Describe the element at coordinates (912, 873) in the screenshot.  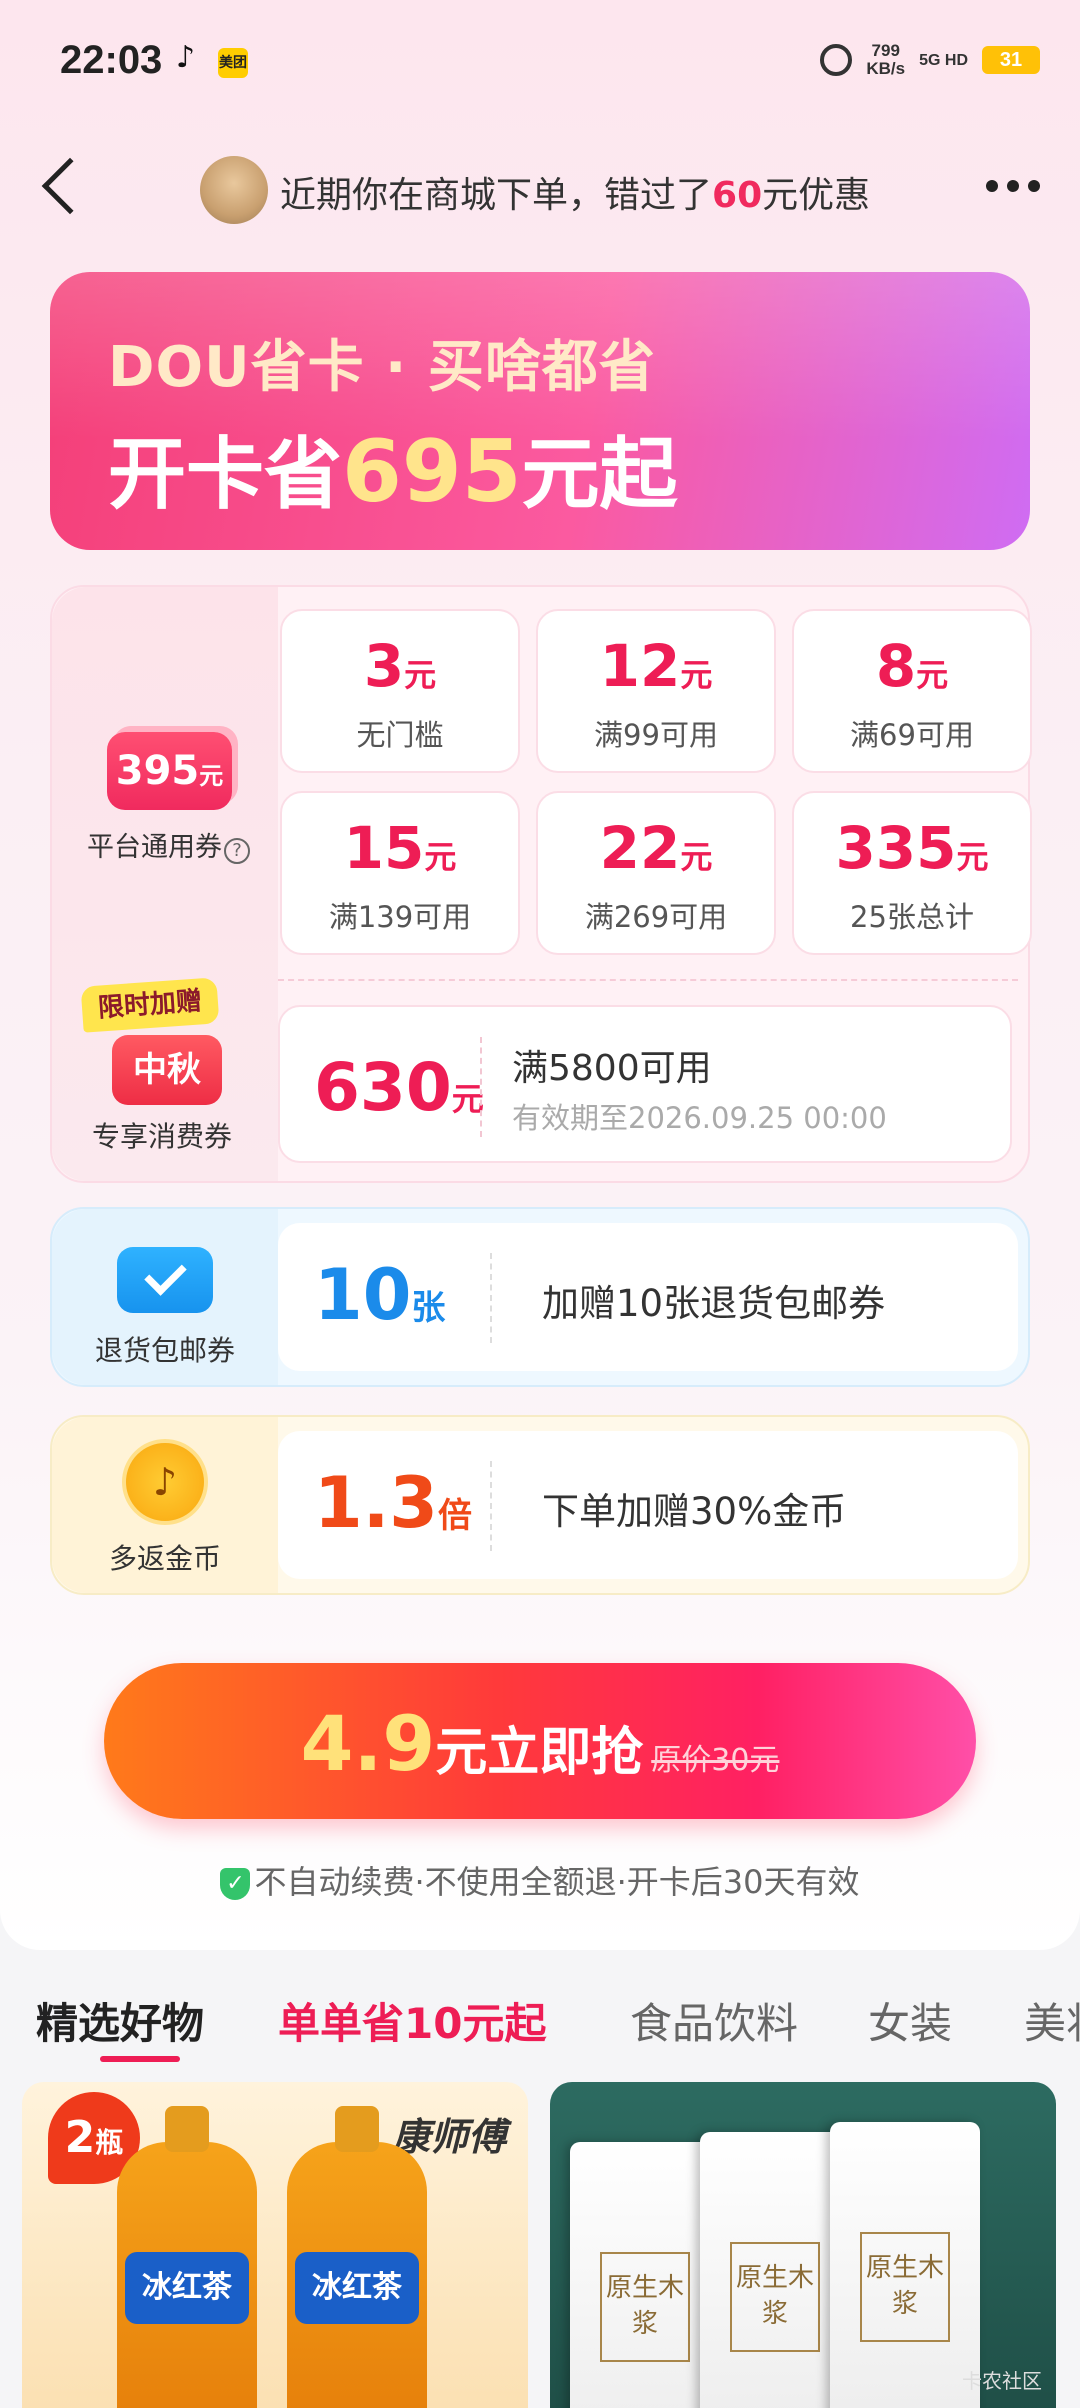
I see `coupon-card-total: 335元 25张总计` at that location.